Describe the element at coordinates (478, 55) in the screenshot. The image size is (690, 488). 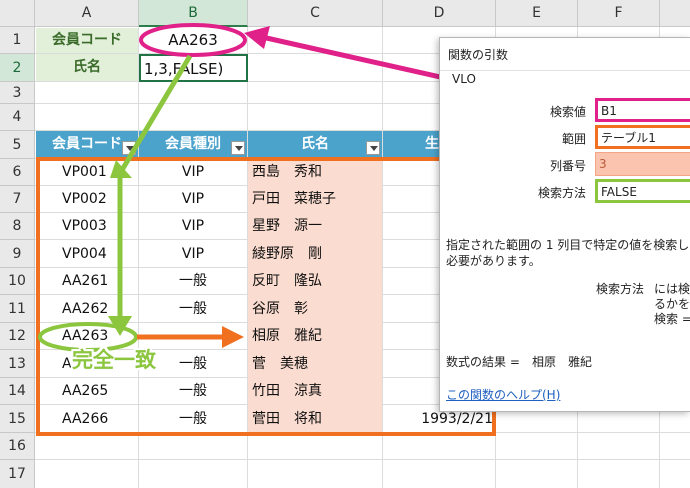
I see `dialog-title: 関数の引数` at that location.